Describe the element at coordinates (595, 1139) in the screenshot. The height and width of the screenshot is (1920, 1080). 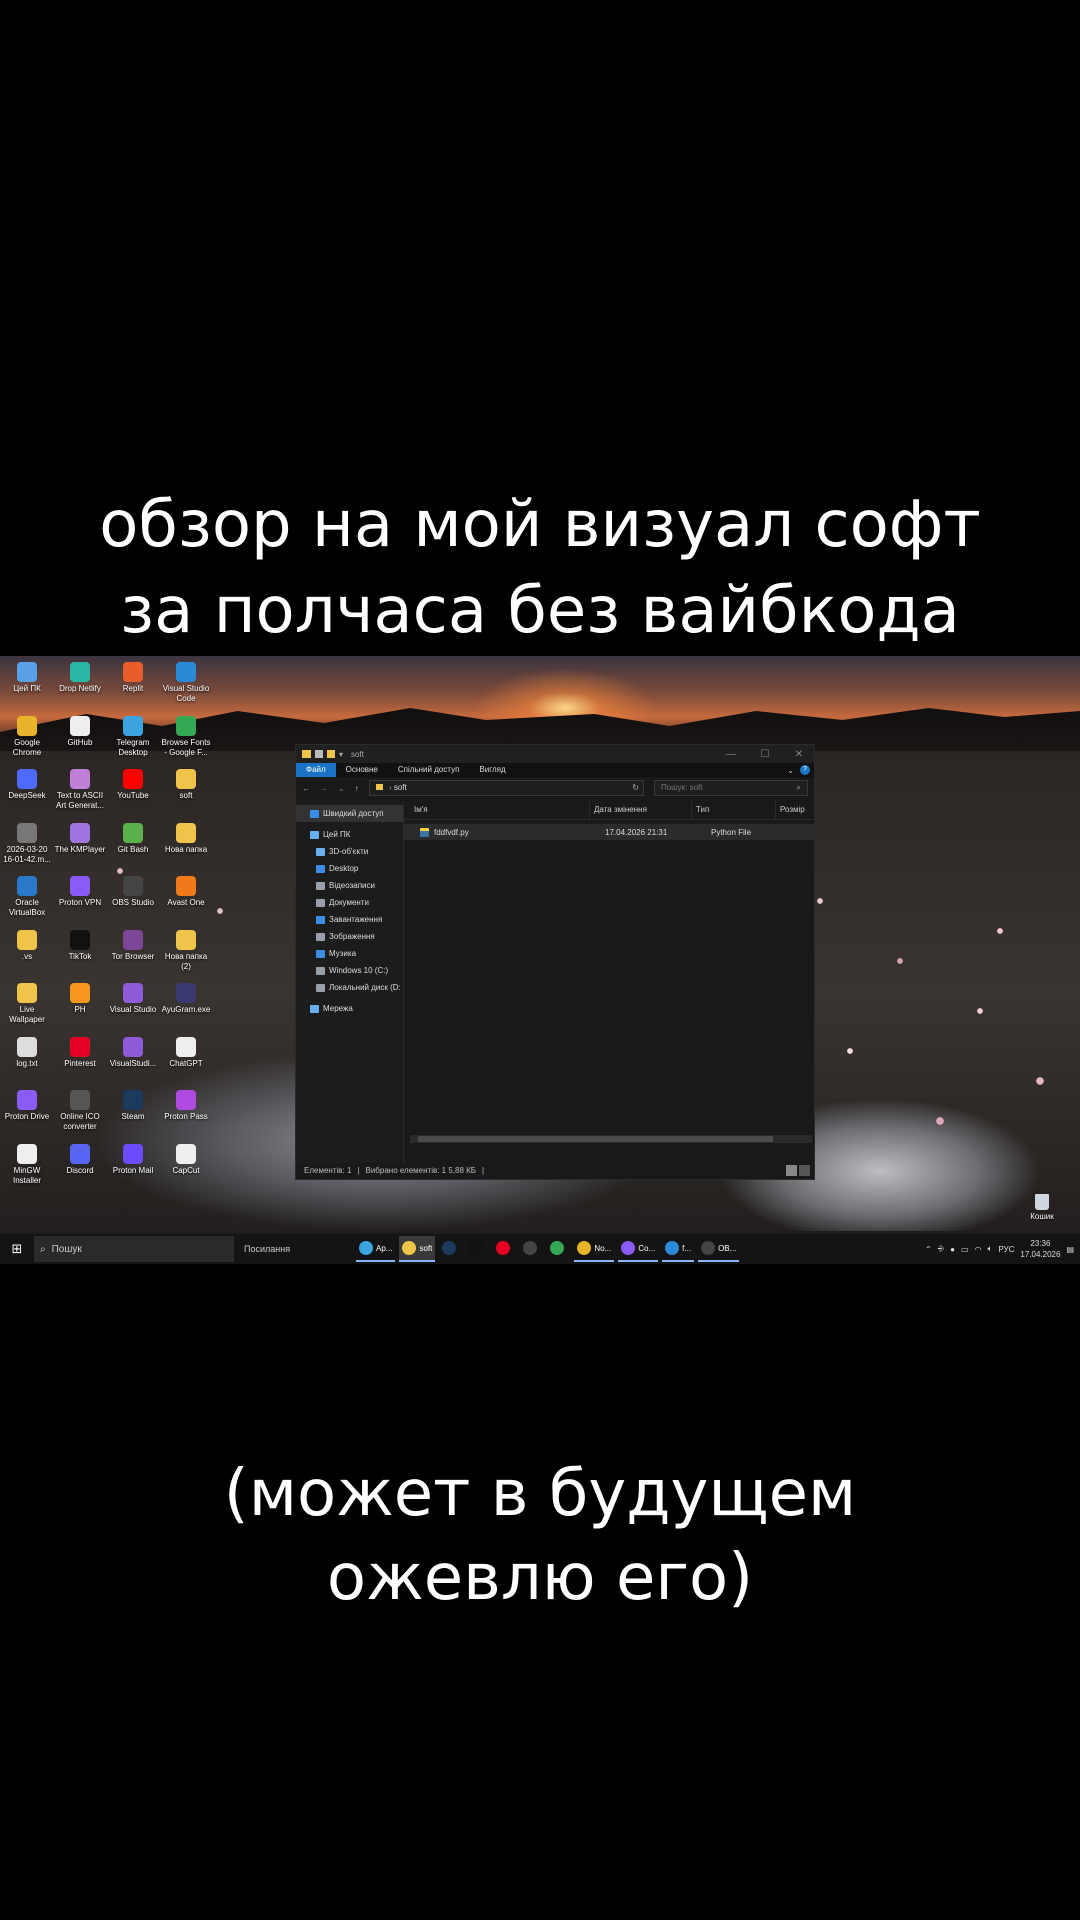
I see `scrollbar-thumb` at that location.